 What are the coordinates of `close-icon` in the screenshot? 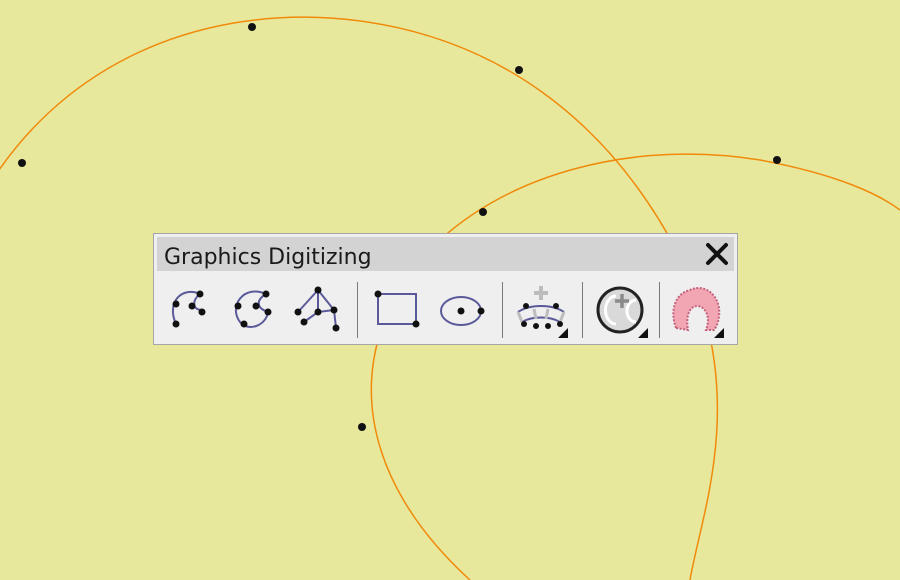 It's located at (717, 254).